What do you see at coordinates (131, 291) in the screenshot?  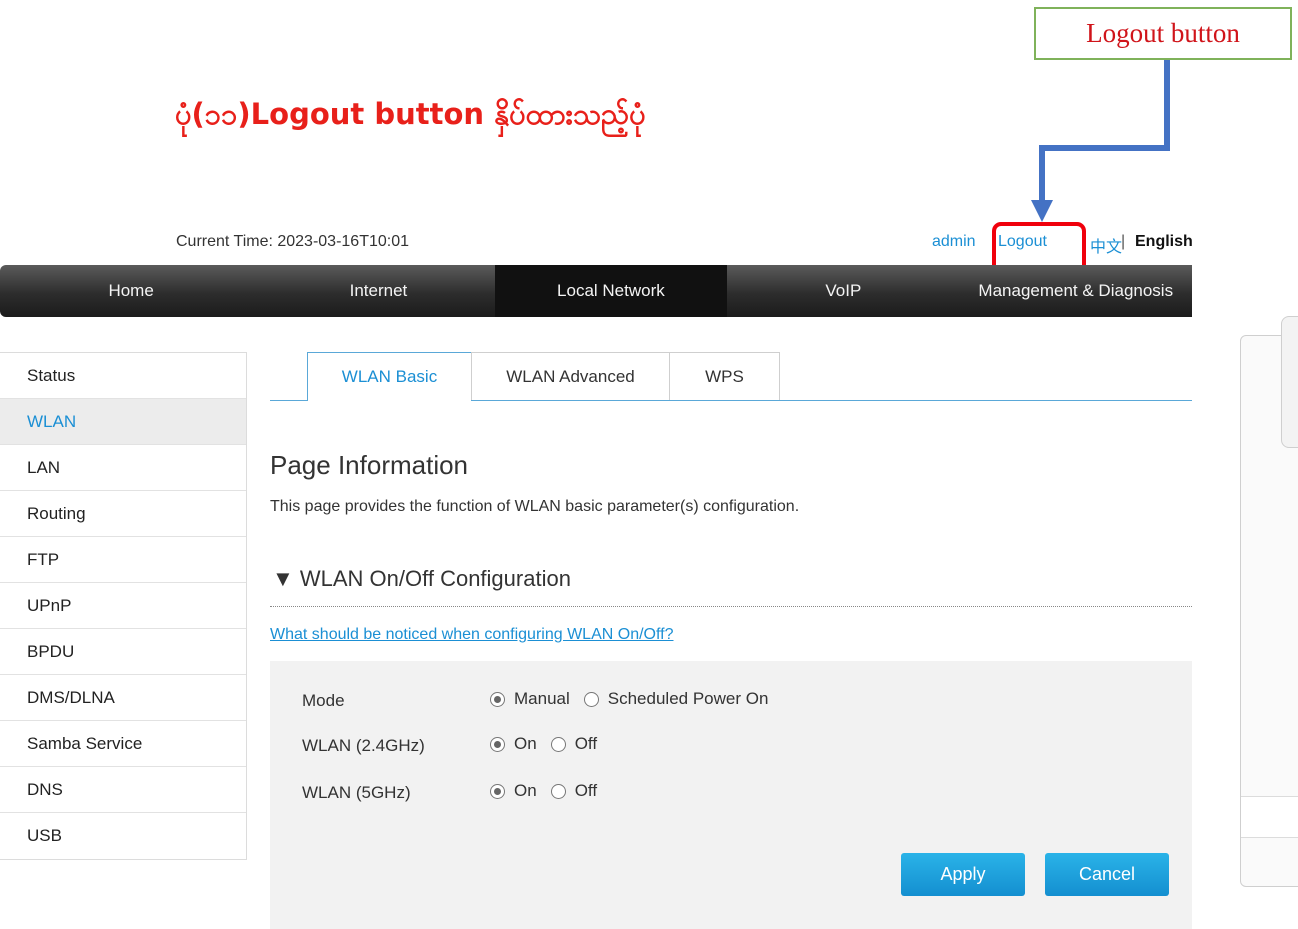 I see `nav-home: Home` at bounding box center [131, 291].